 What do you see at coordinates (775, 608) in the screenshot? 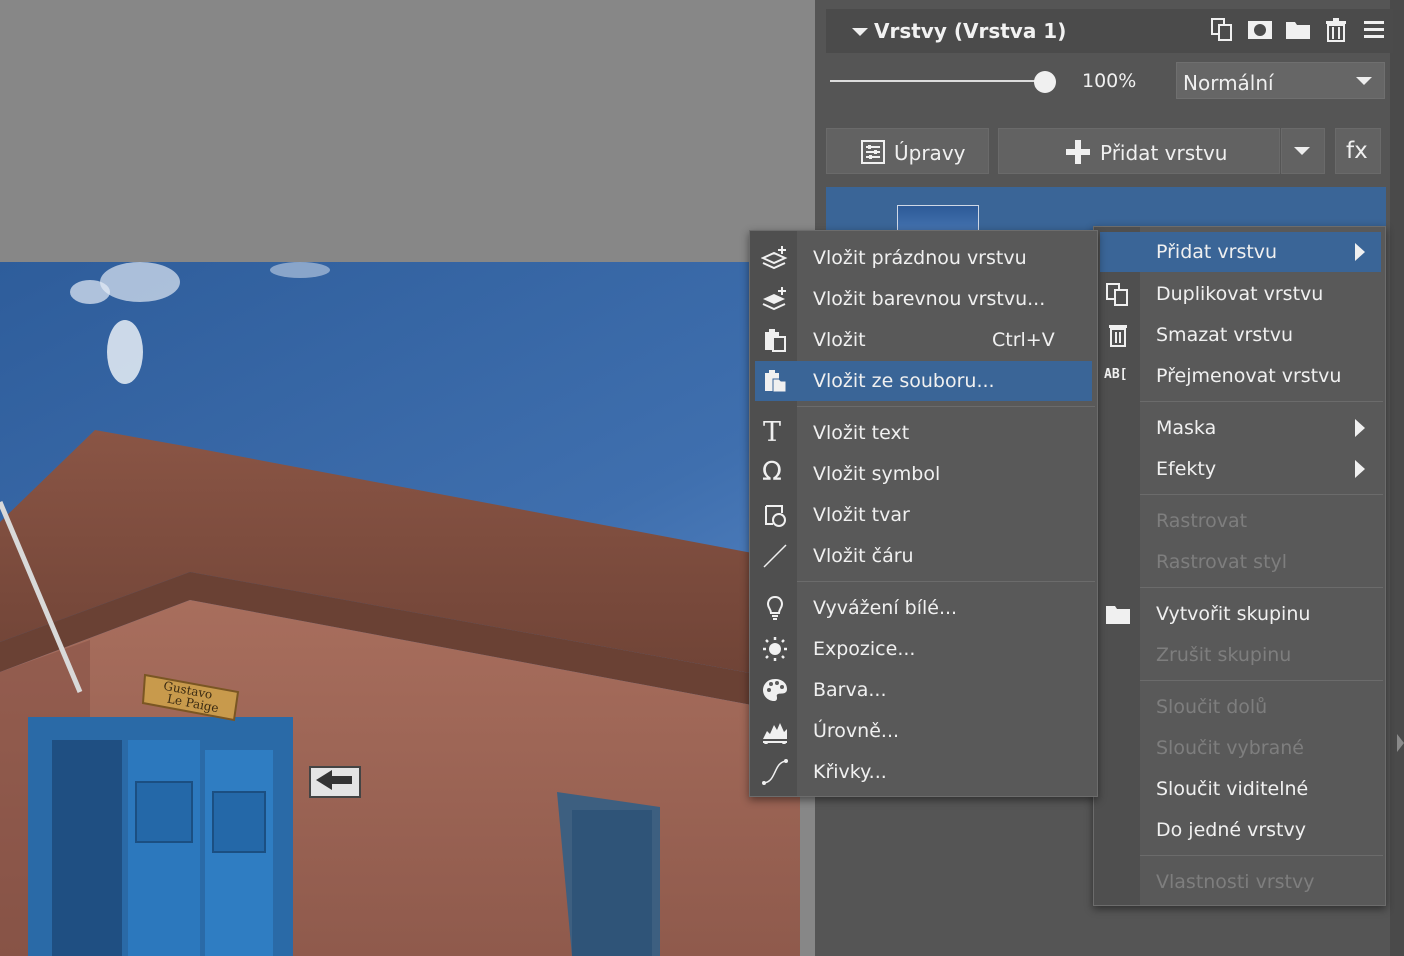
I see `white-balance-icon` at bounding box center [775, 608].